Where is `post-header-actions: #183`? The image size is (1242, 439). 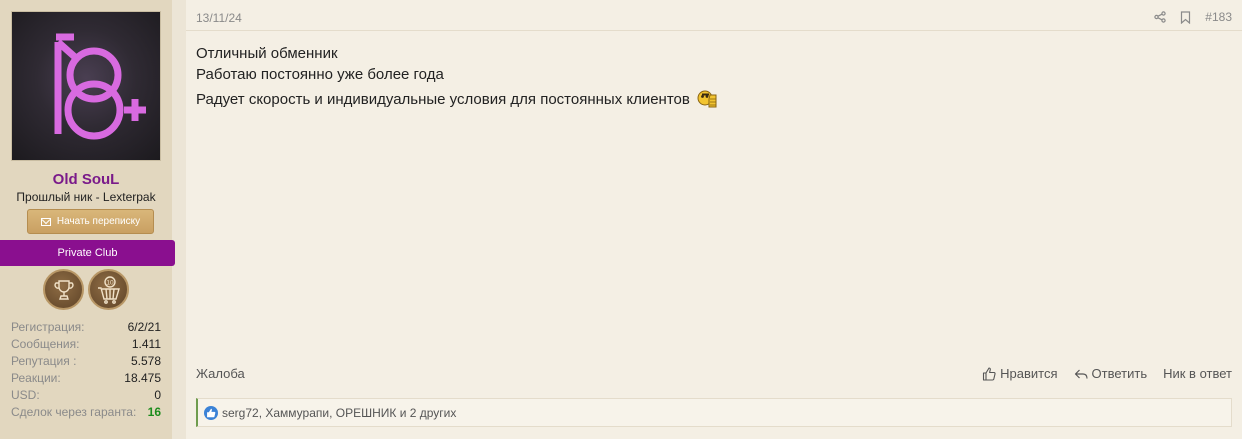
post-header-actions: #183 is located at coordinates (1193, 17).